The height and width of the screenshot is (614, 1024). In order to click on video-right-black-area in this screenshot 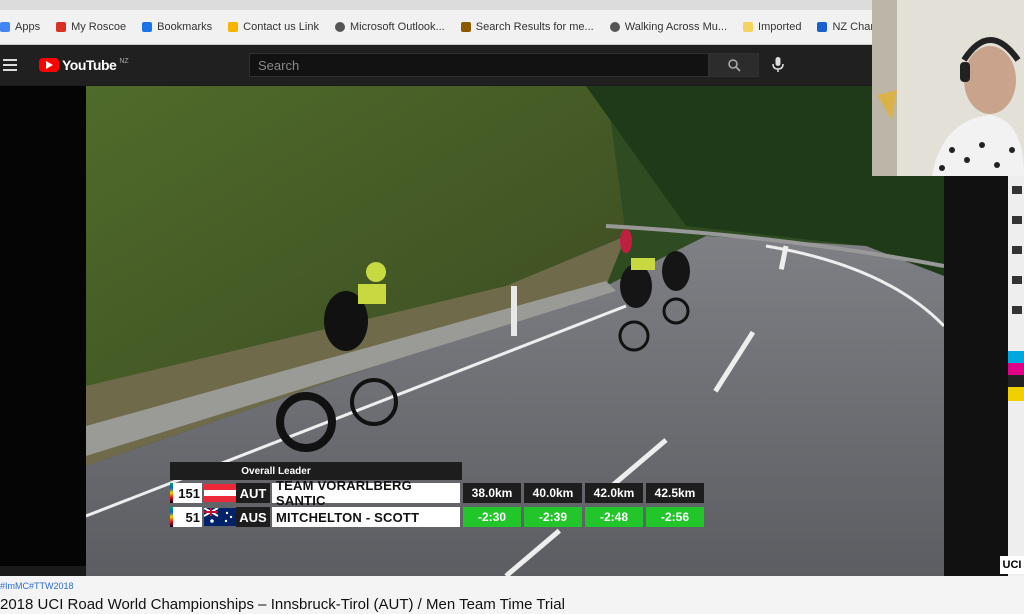, I will do `click(976, 378)`.